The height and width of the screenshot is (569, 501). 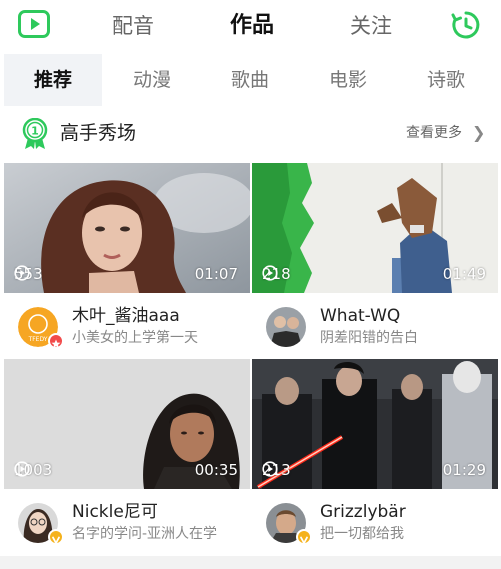 What do you see at coordinates (216, 470) in the screenshot?
I see `video-duration: 00:35` at bounding box center [216, 470].